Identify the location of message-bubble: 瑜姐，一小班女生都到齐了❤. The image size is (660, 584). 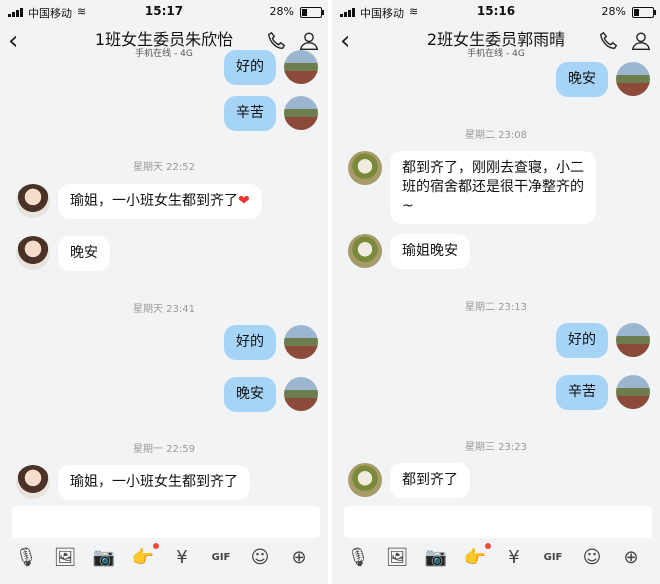
(160, 201).